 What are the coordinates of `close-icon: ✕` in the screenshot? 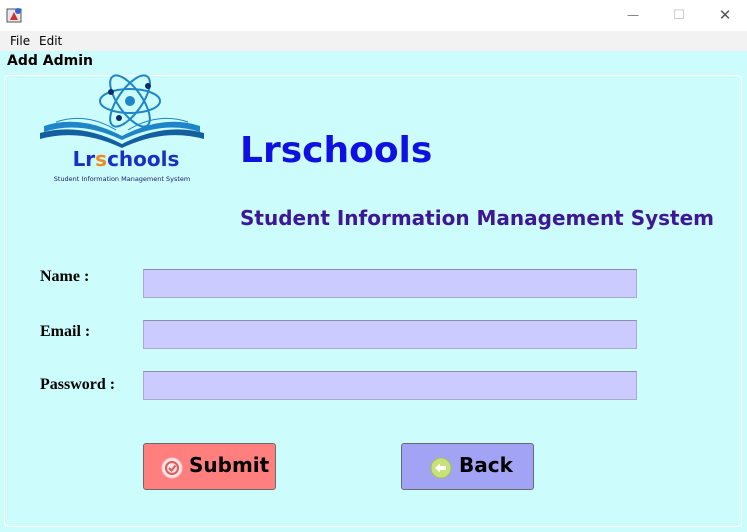 It's located at (725, 15).